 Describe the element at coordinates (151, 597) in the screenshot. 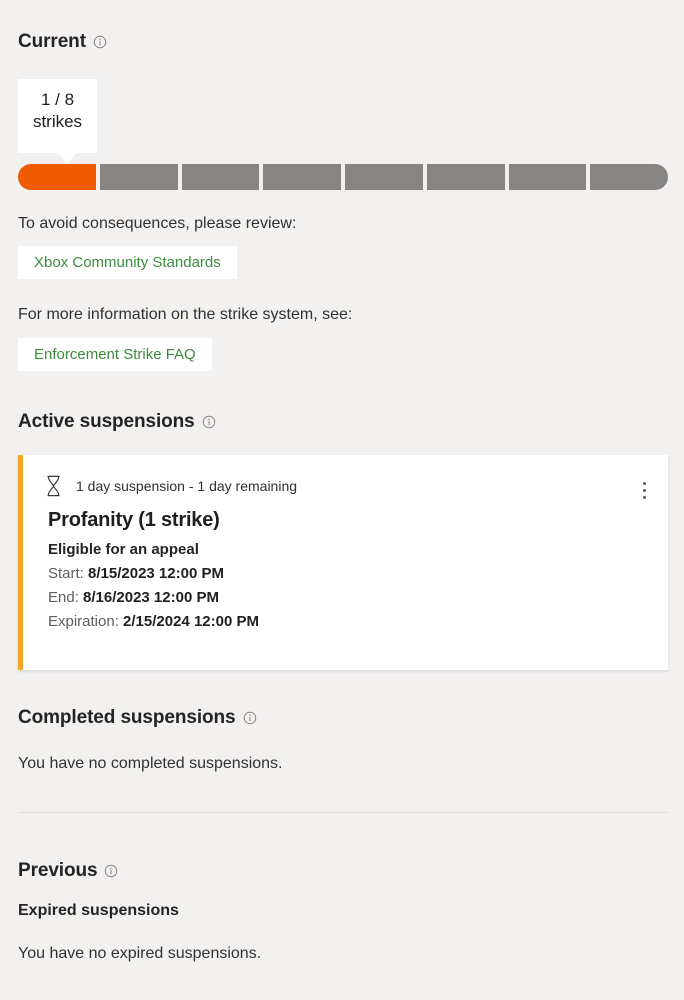

I see `suspension-end-value: 8/16/2023 12:00 PM` at that location.